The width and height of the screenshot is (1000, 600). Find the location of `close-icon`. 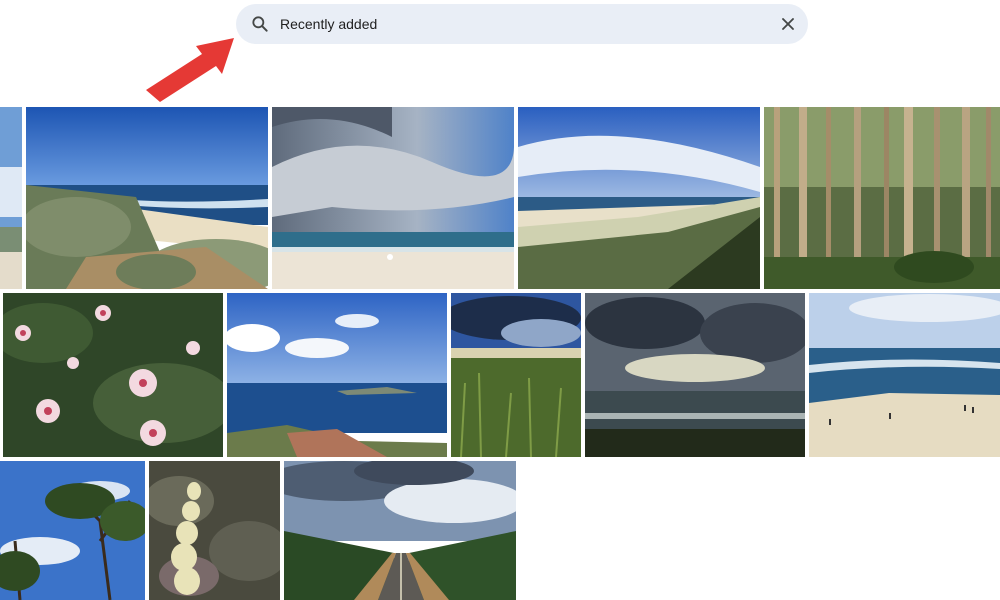

close-icon is located at coordinates (788, 24).